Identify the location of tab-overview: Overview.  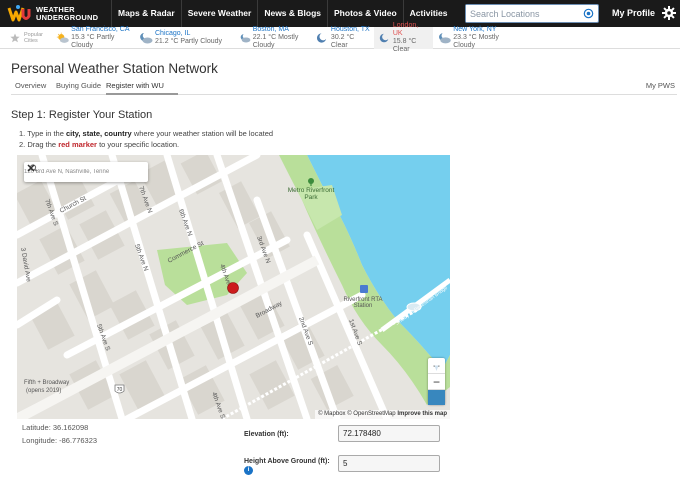
(30, 88).